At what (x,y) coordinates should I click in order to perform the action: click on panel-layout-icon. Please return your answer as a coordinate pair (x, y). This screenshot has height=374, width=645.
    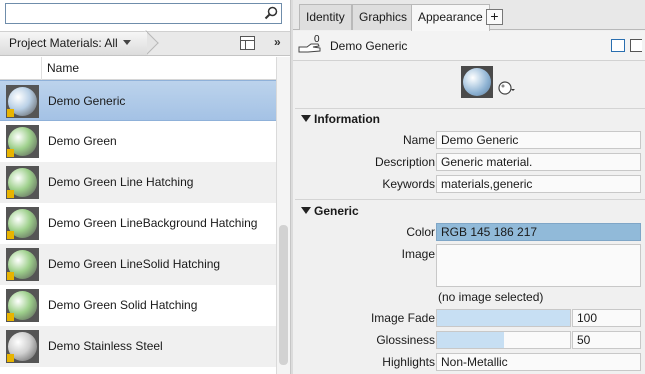
    Looking at the image, I should click on (247, 43).